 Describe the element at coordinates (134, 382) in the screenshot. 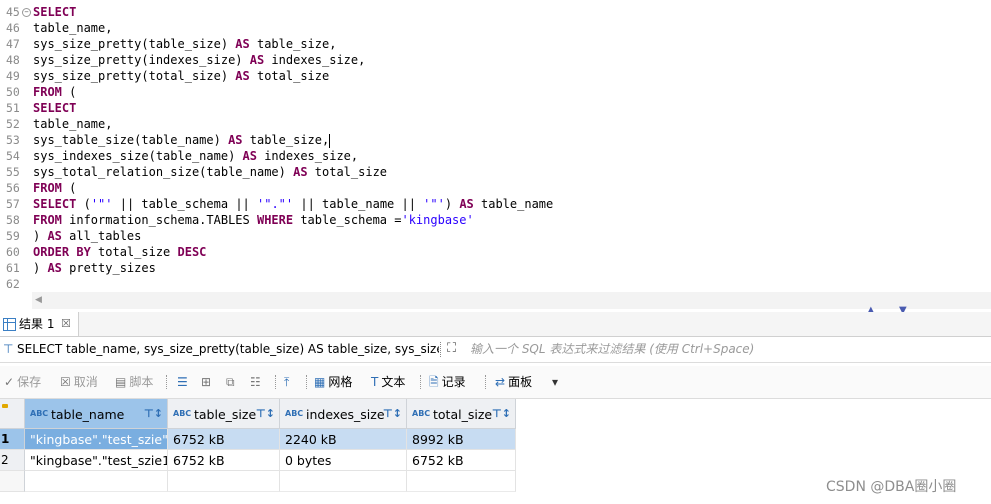

I see `script-button: ▤ 脚本` at that location.